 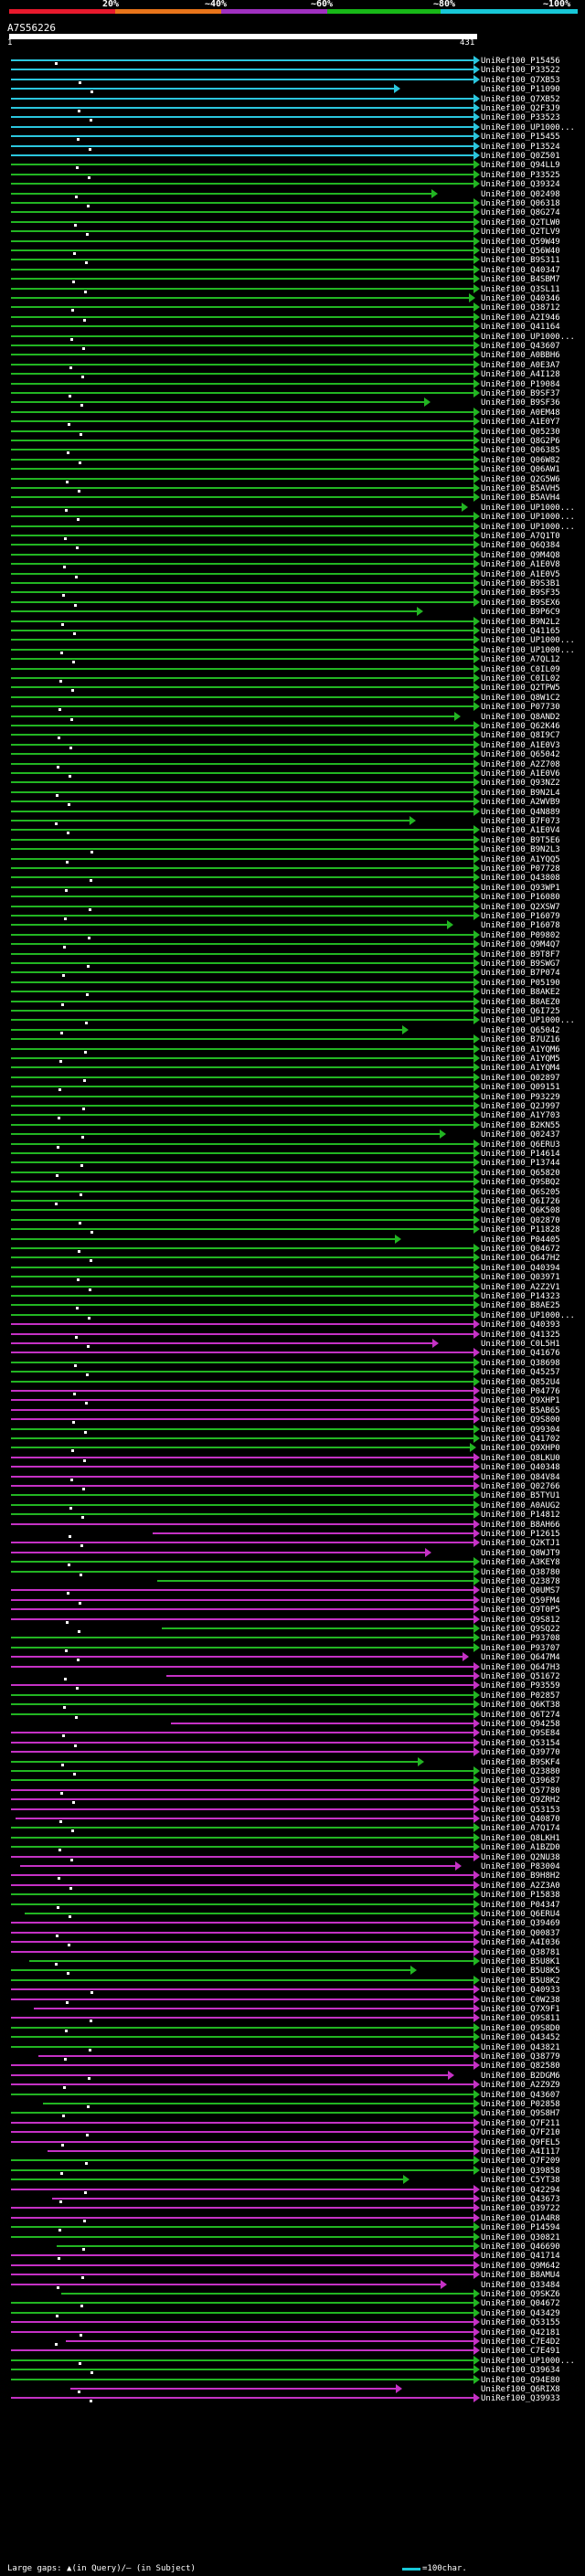 What do you see at coordinates (520, 1467) in the screenshot?
I see `hit-label: UniRef100_Q40348` at bounding box center [520, 1467].